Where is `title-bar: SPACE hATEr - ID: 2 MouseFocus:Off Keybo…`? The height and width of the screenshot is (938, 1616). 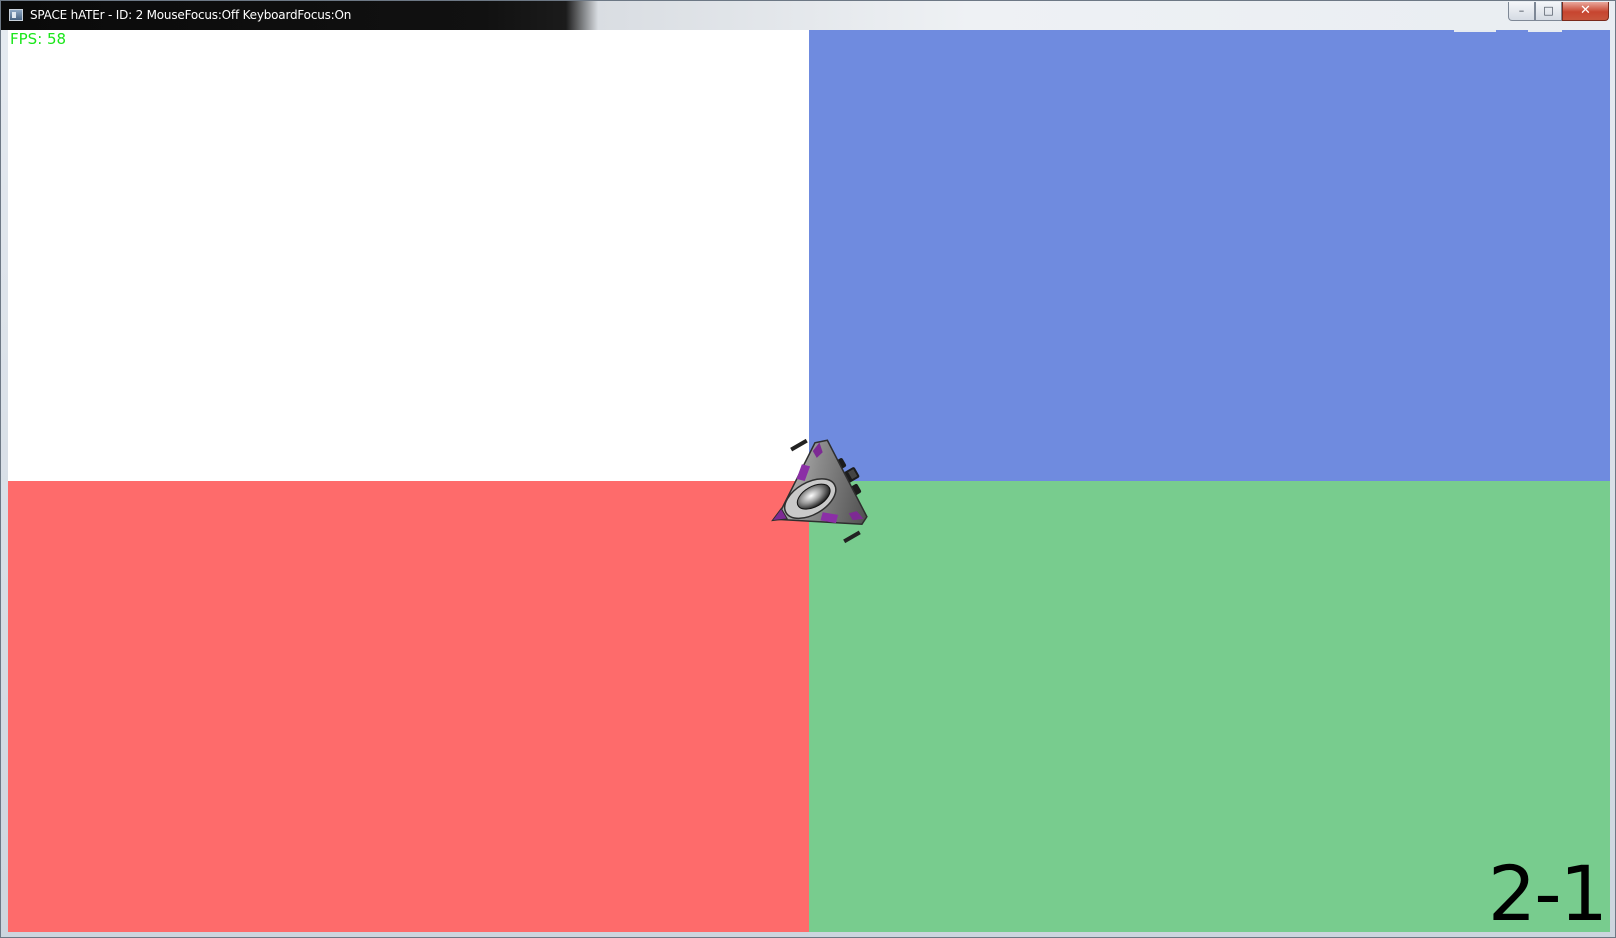 title-bar: SPACE hATEr - ID: 2 MouseFocus:Off Keybo… is located at coordinates (808, 15).